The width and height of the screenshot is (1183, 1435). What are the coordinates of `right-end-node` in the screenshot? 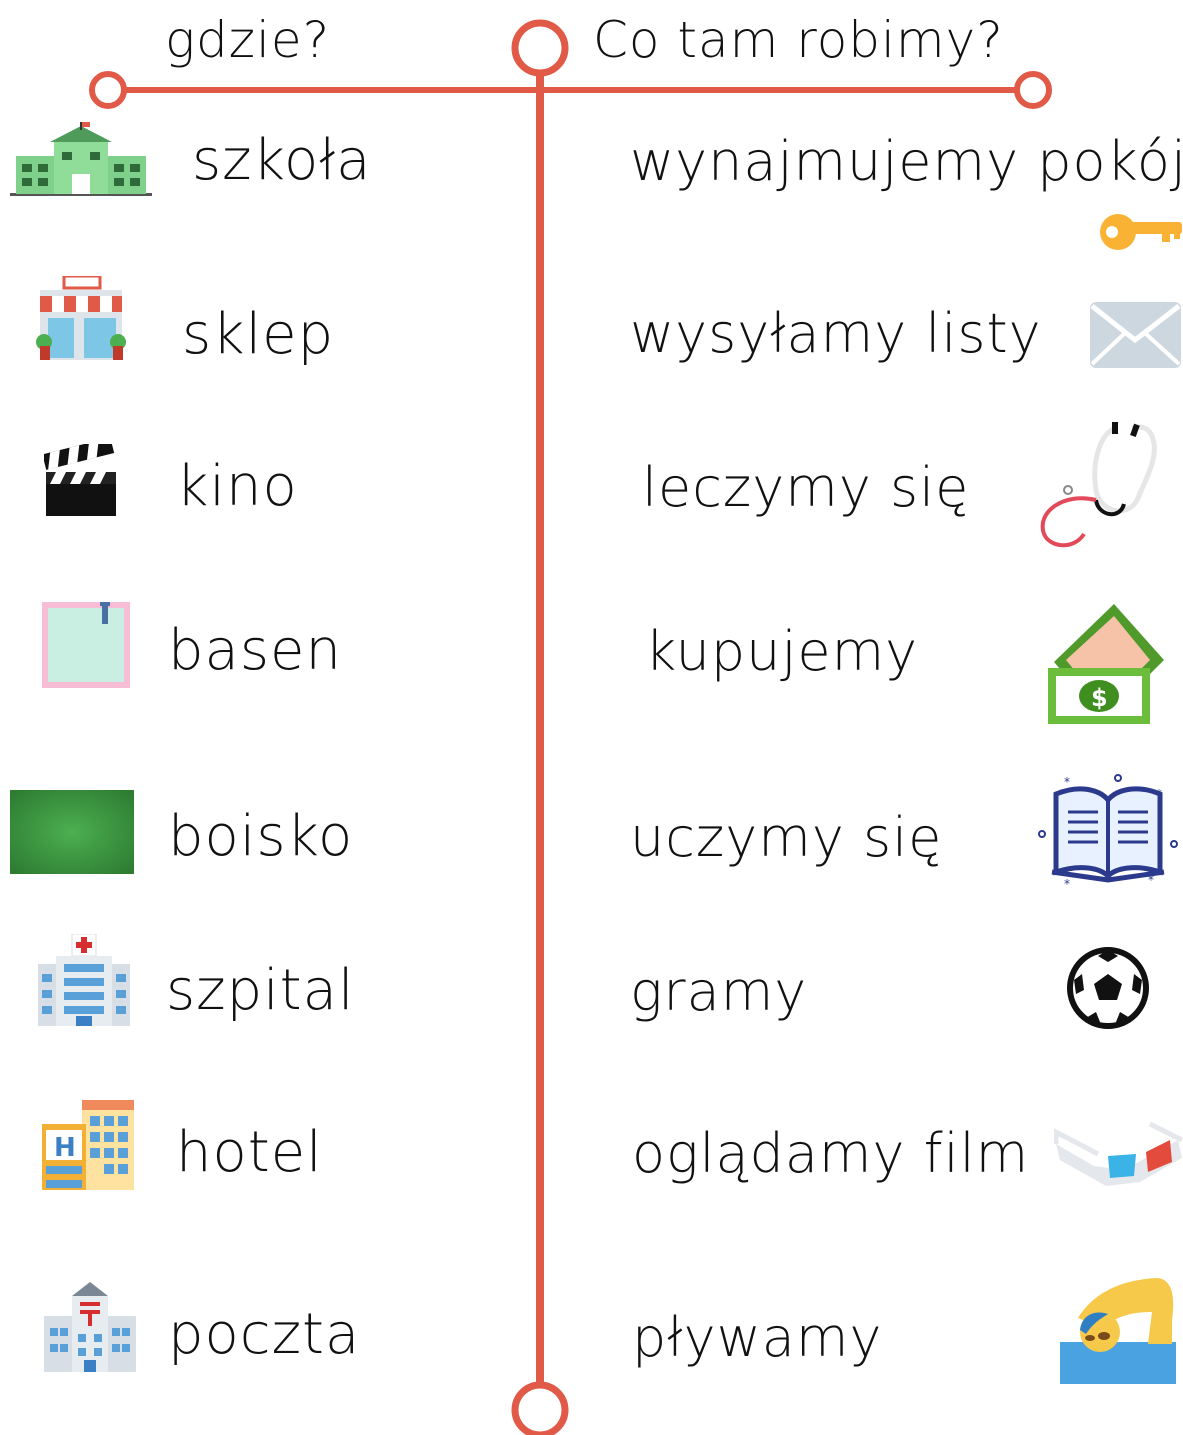 It's located at (1033, 90).